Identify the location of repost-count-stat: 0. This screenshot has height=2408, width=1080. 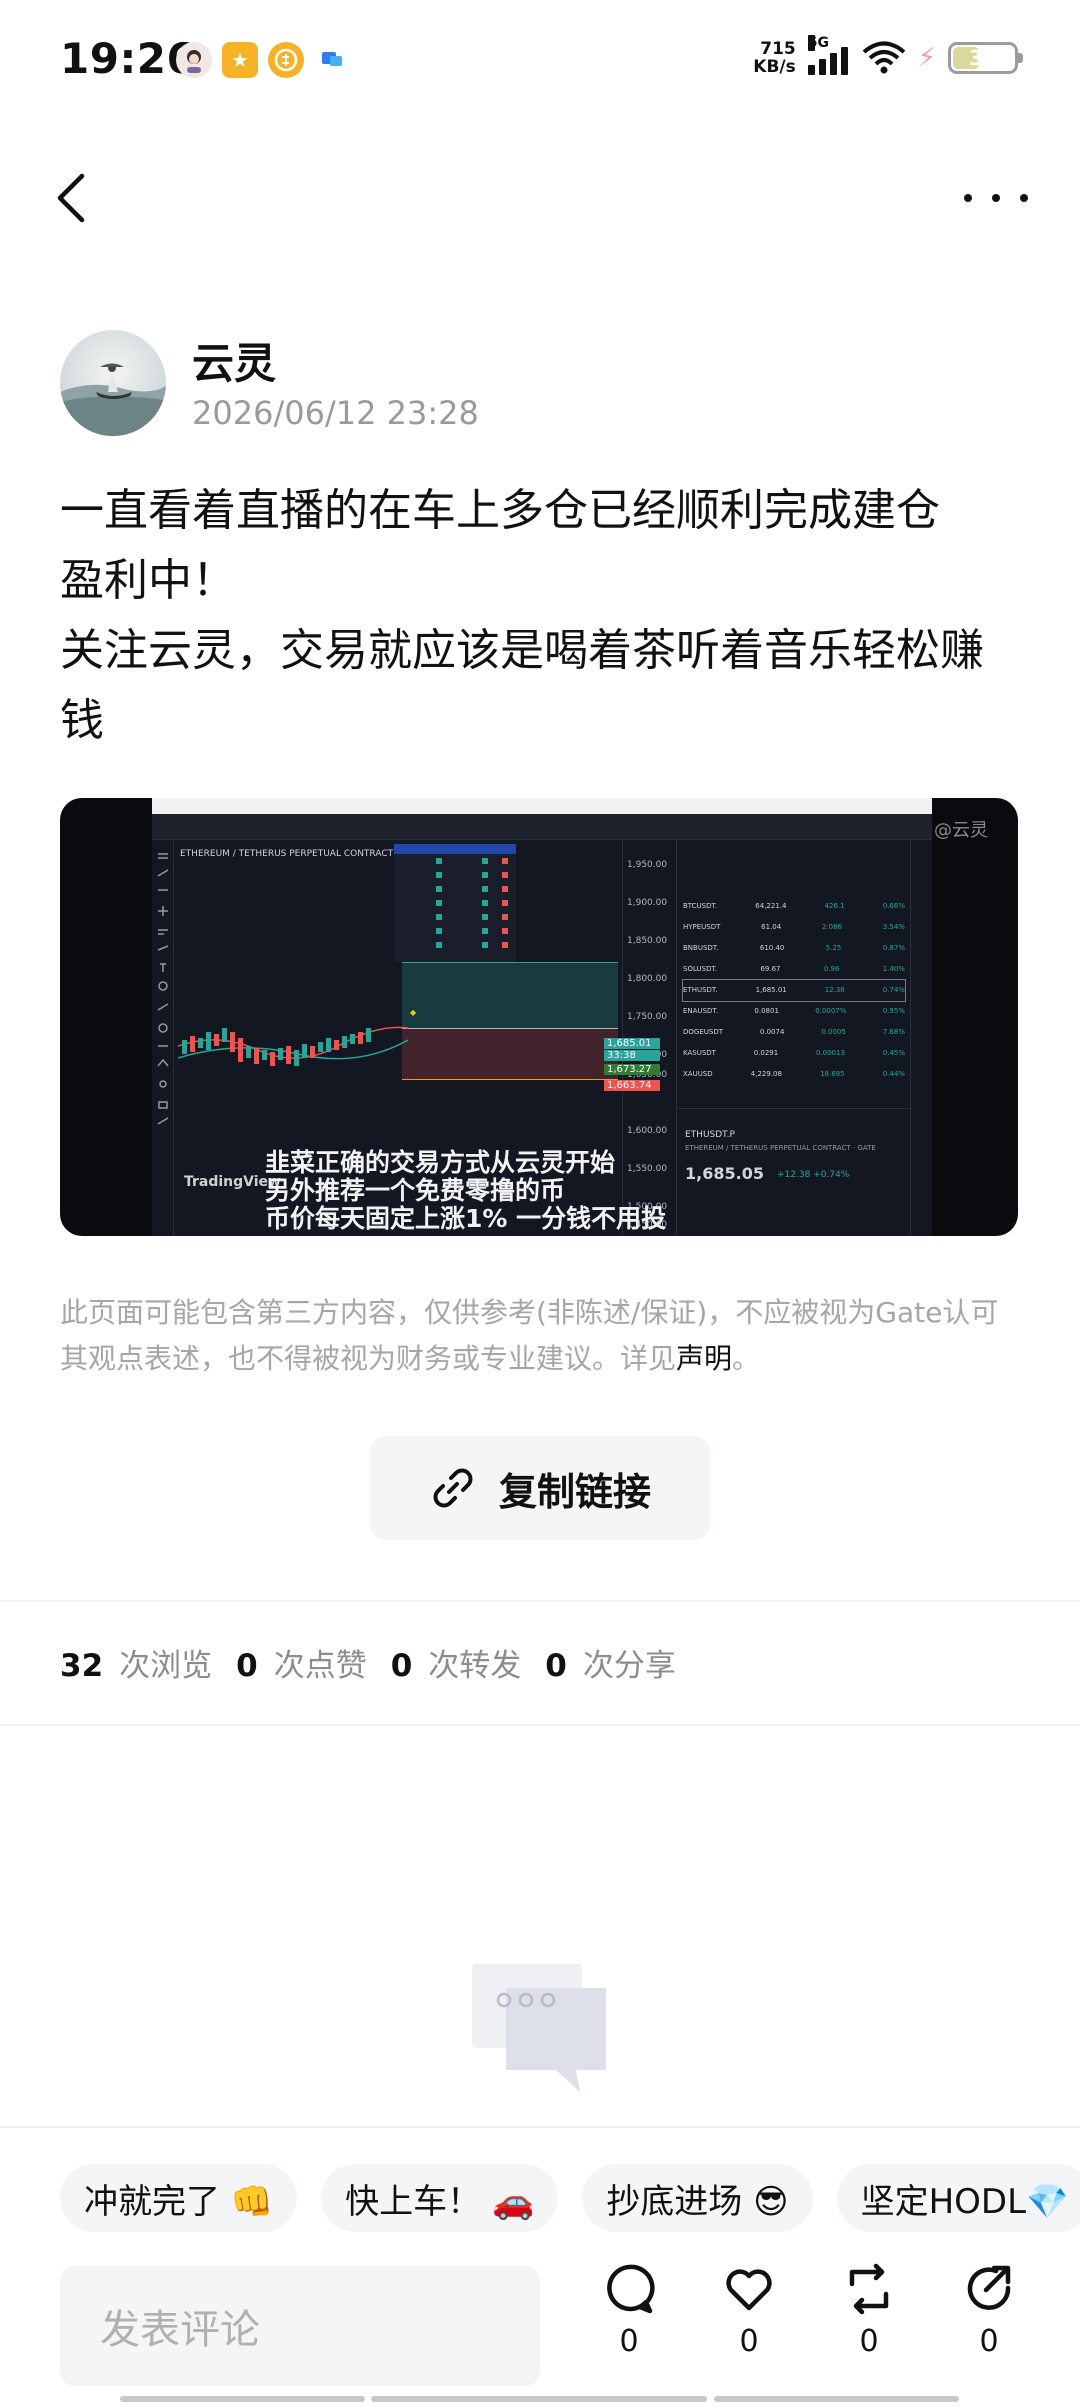
(401, 1666).